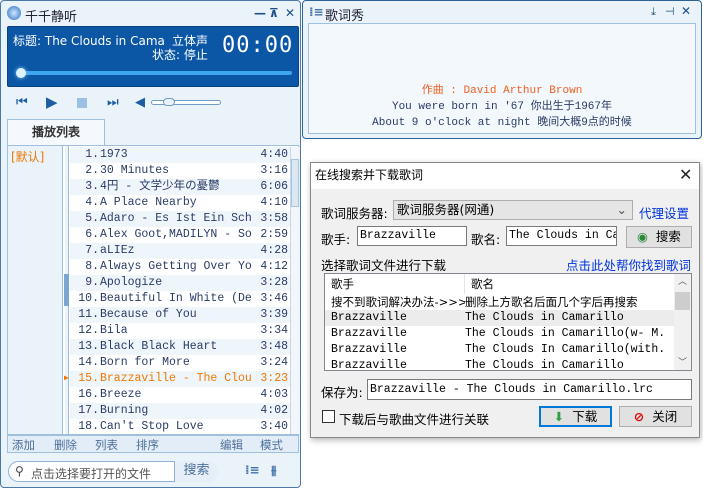 This screenshot has height=492, width=703. I want to click on associate-checkbox, so click(328, 416).